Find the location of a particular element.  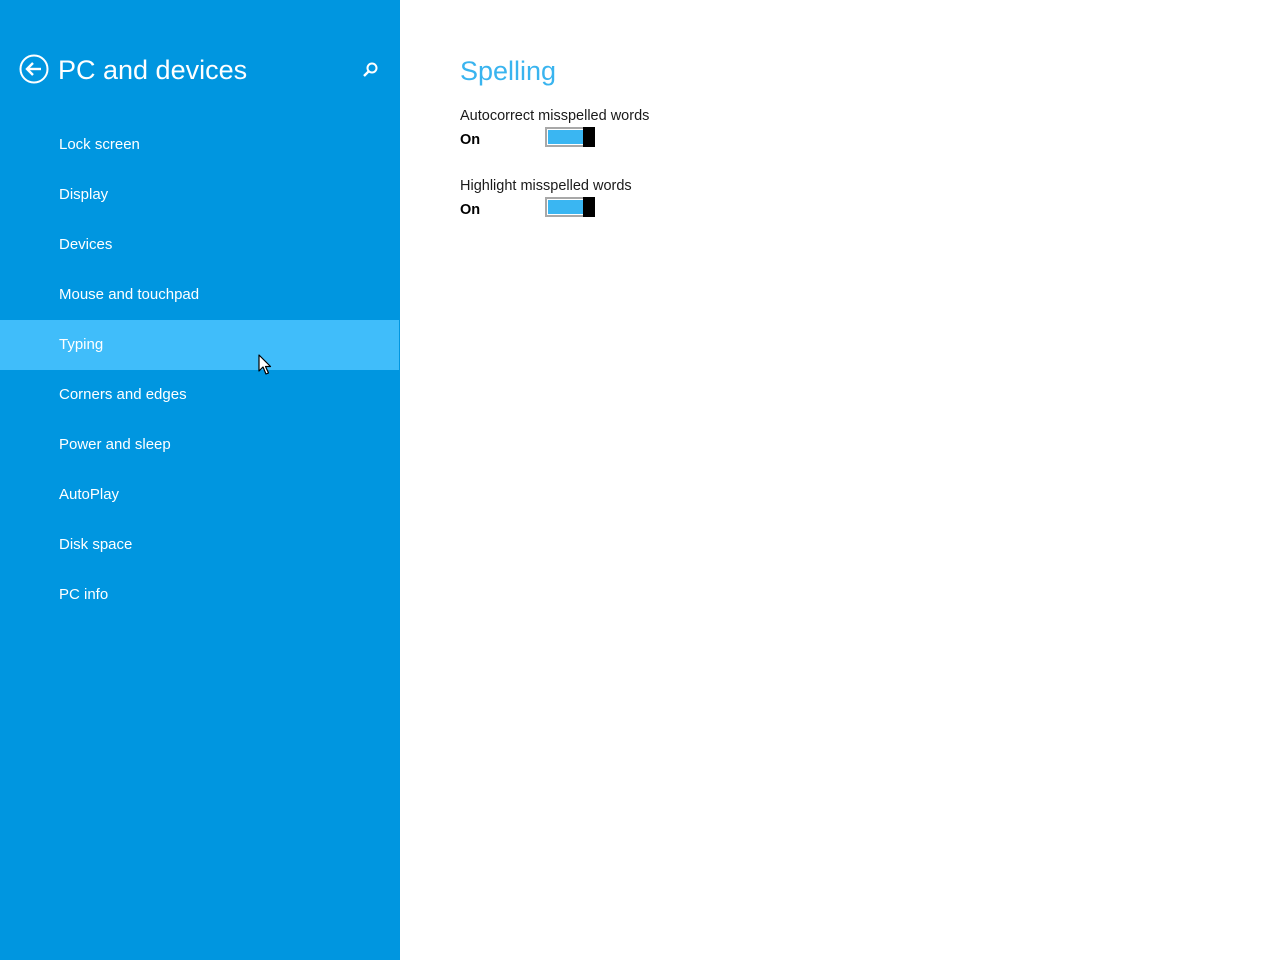

sidebar-header: PC and devices is located at coordinates (200, 70).